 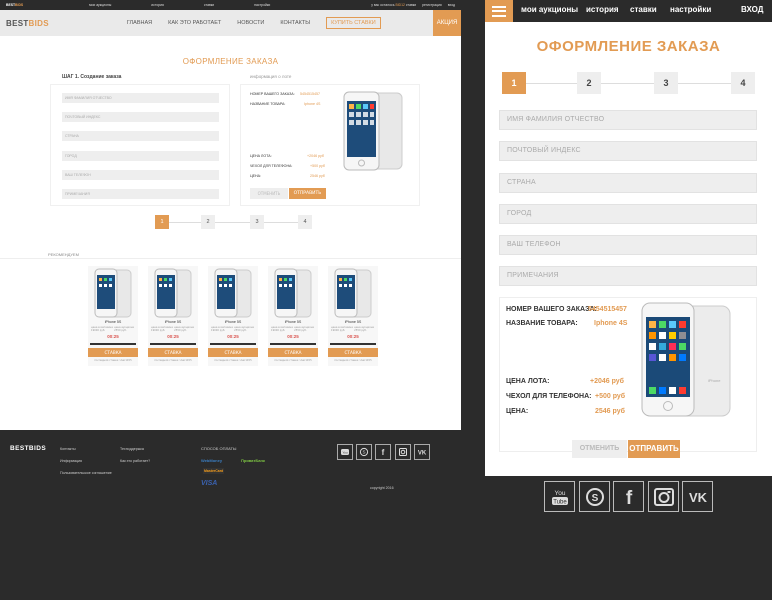 What do you see at coordinates (162, 222) in the screenshot?
I see `step-1: 1` at bounding box center [162, 222].